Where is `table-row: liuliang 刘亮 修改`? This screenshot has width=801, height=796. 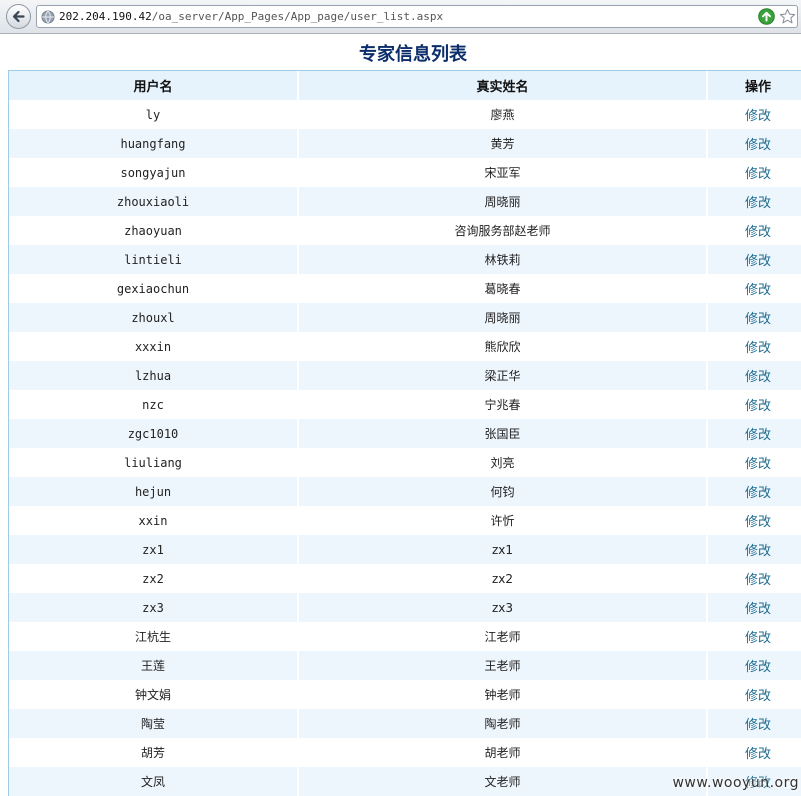
table-row: liuliang 刘亮 修改 is located at coordinates (405, 462).